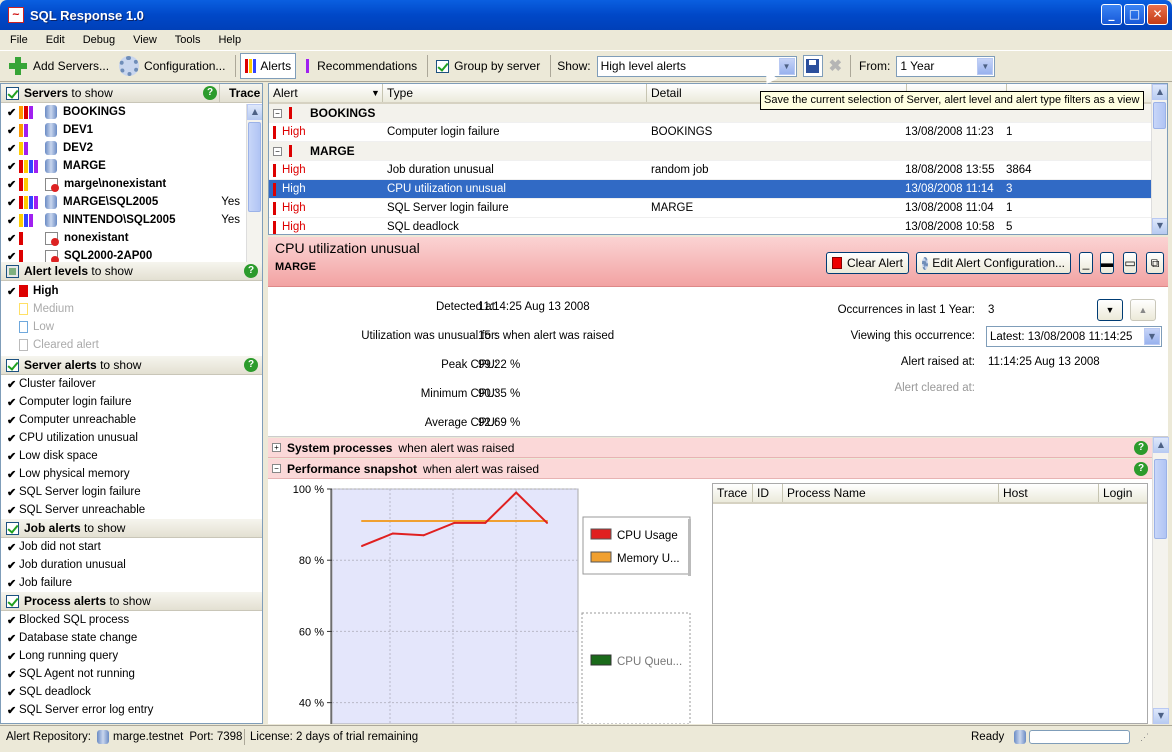 Image resolution: width=1172 pixels, height=752 pixels. What do you see at coordinates (131, 309) in the screenshot?
I see `alert-level-item: Medium` at bounding box center [131, 309].